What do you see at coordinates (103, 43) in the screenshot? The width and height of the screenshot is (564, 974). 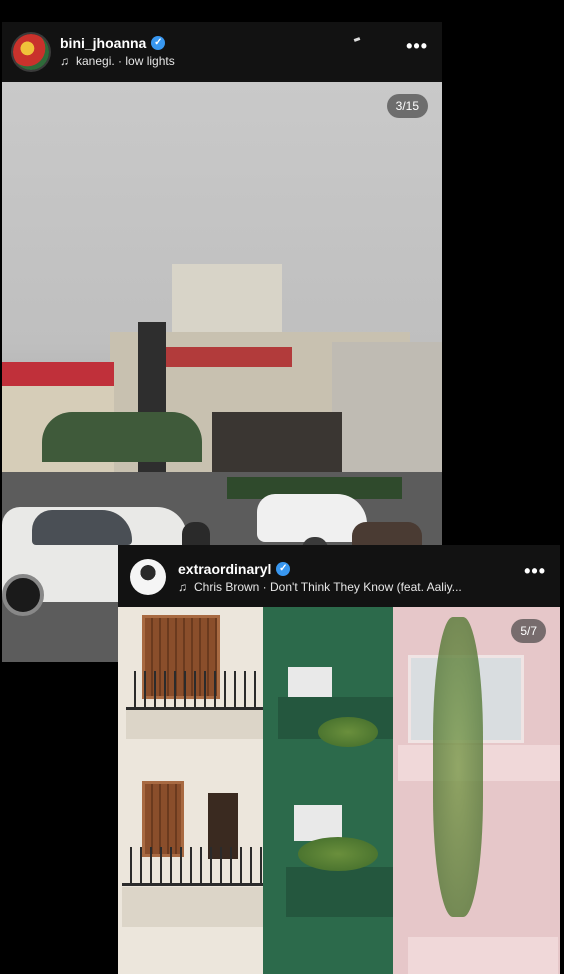 I see `username-label: bini_jhoanna` at bounding box center [103, 43].